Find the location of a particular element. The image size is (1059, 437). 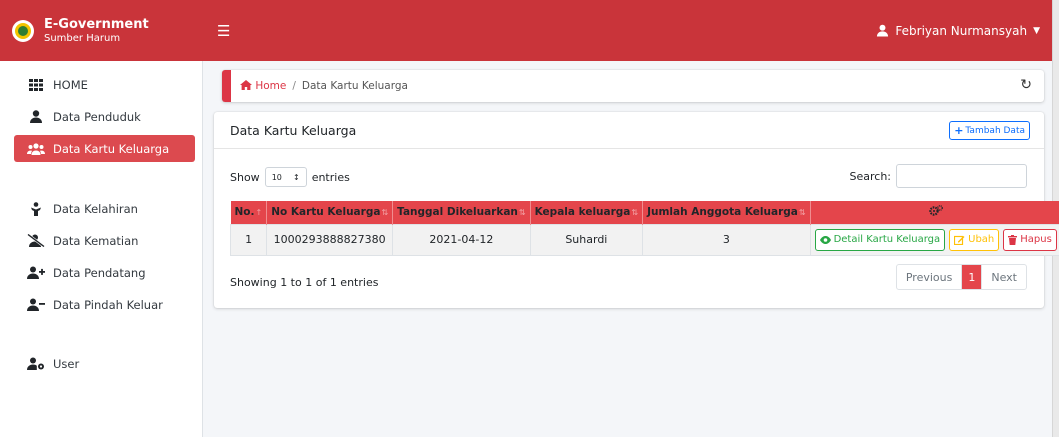

brand: E-Government Sumber Harum is located at coordinates (101, 30).